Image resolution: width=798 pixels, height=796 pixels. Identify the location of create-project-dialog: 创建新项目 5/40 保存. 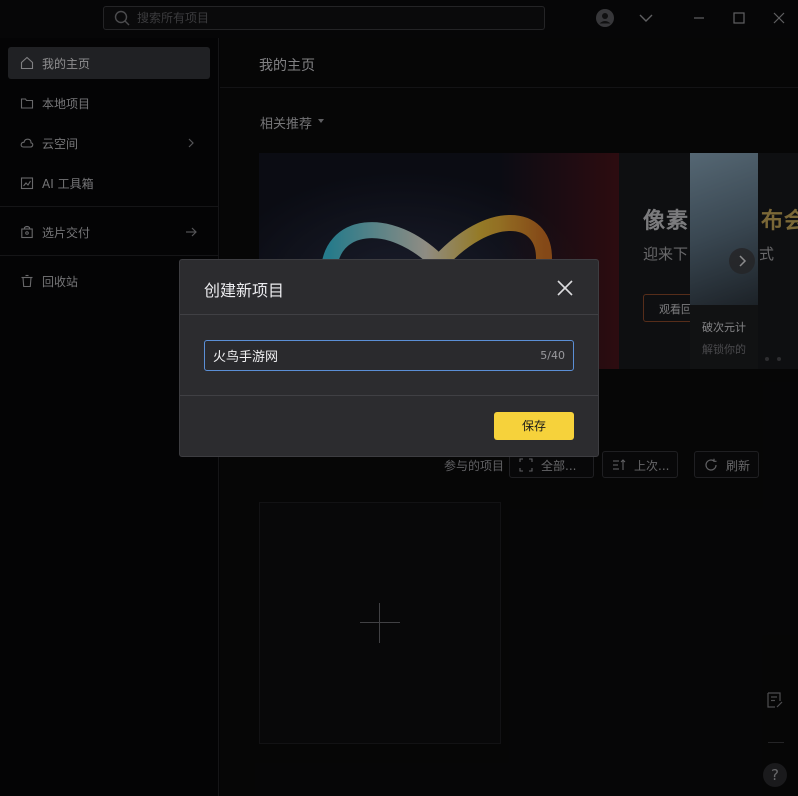
(389, 358).